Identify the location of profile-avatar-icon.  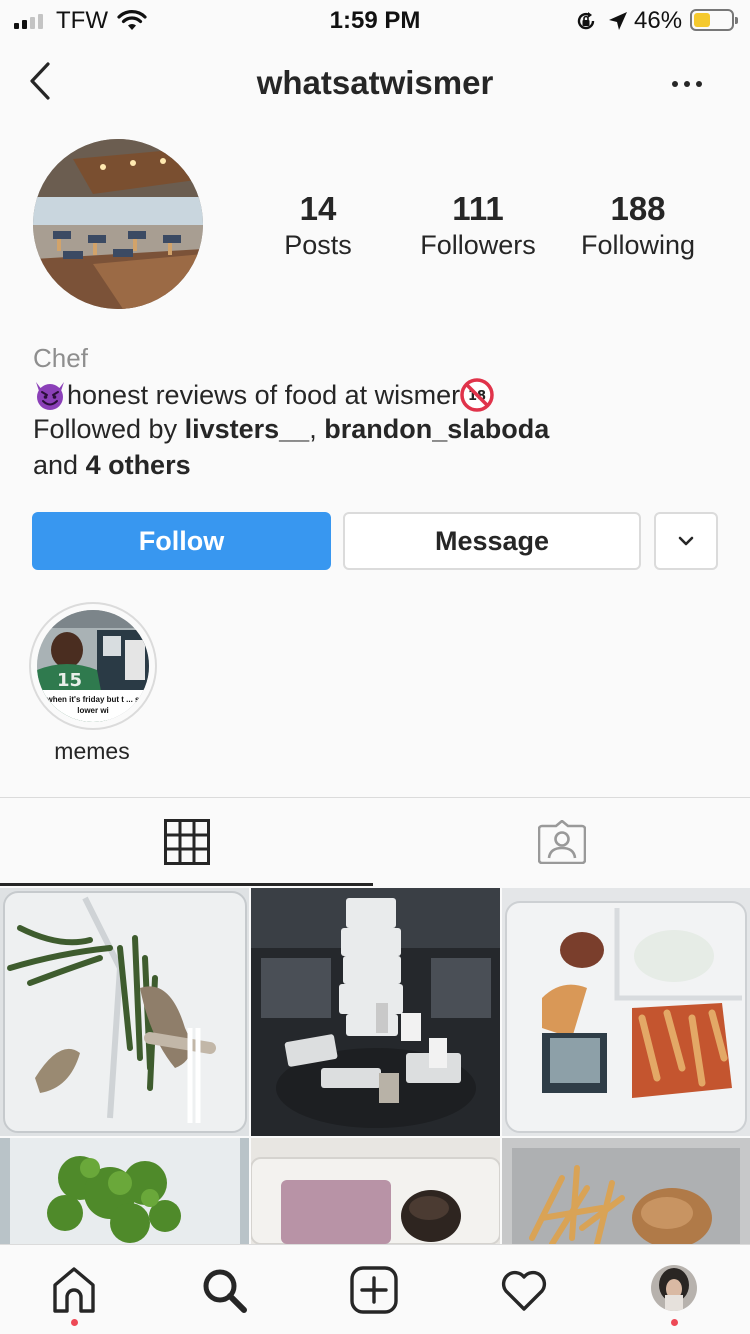
(674, 1288).